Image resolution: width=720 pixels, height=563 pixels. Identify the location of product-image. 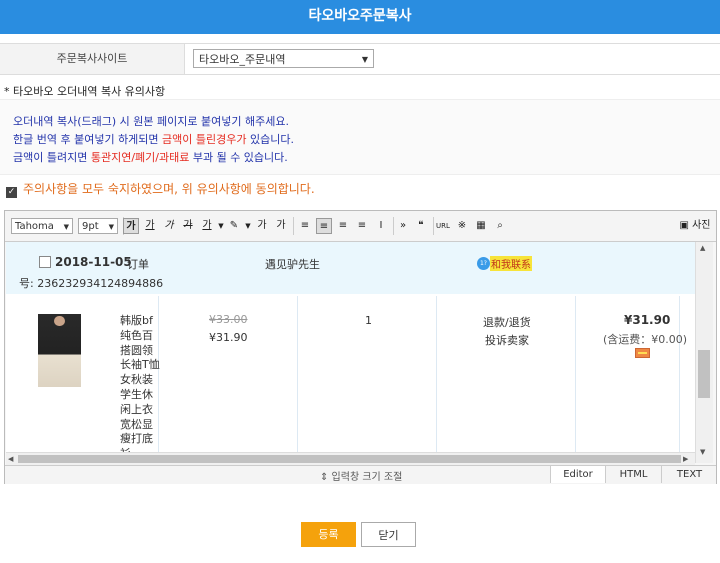
(59, 350).